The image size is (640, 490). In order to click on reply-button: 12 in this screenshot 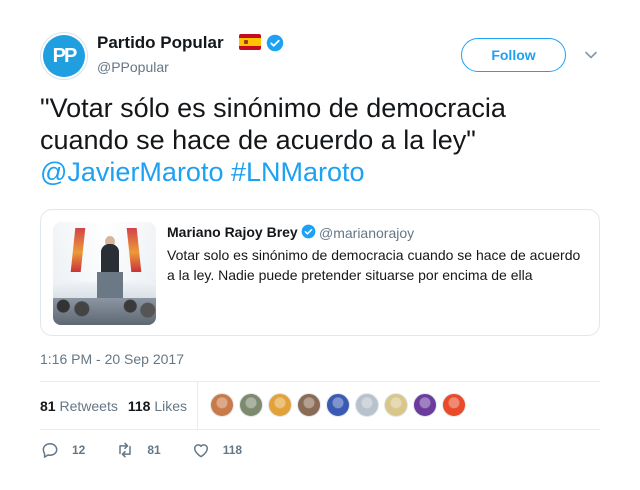, I will do `click(62, 450)`.